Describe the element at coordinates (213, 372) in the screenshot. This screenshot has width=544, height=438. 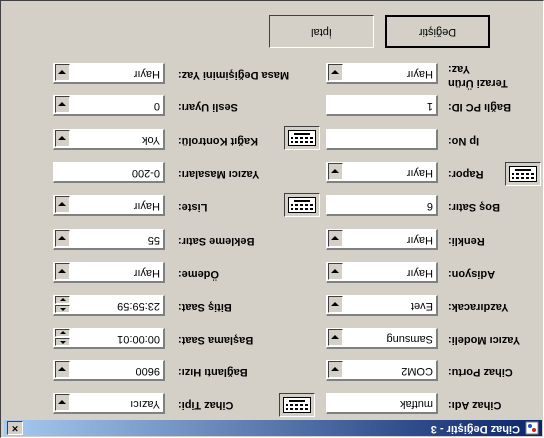
I see `label-baglanti-hizi: Bağlantı Hızı:` at that location.